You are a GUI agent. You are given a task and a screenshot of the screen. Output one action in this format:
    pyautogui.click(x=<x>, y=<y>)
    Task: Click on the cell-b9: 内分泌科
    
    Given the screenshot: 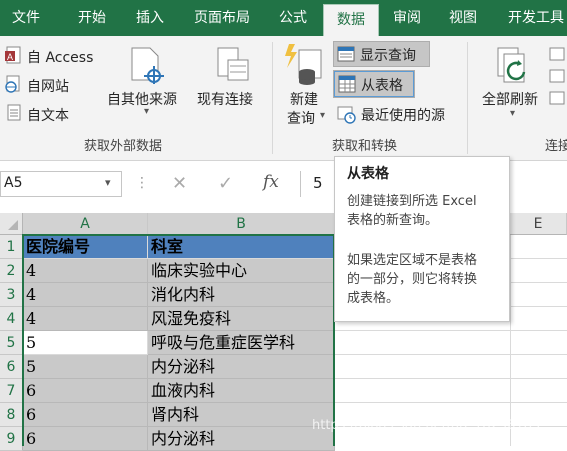 What is the action you would take?
    pyautogui.click(x=241, y=439)
    